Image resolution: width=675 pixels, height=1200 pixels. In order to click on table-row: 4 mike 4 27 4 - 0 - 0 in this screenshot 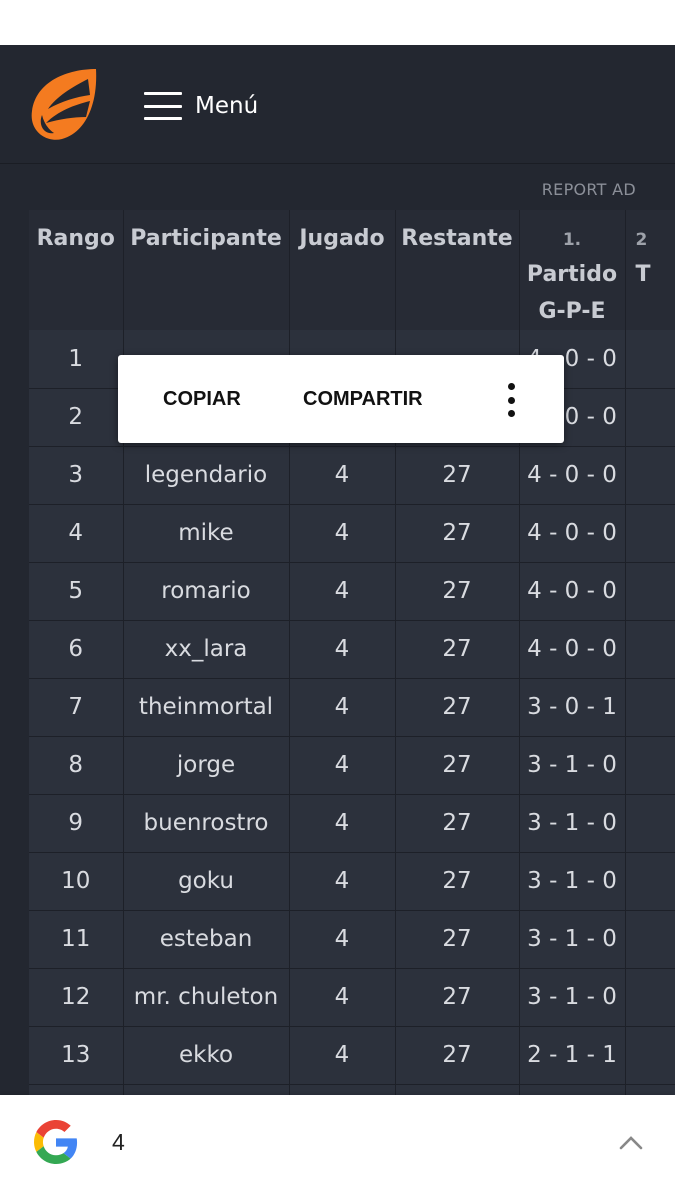, I will do `click(352, 533)`.